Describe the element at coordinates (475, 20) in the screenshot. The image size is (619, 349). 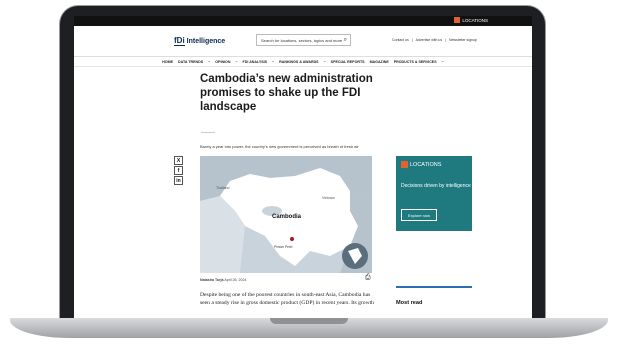
I see `locations-label: LOCATIONS` at that location.